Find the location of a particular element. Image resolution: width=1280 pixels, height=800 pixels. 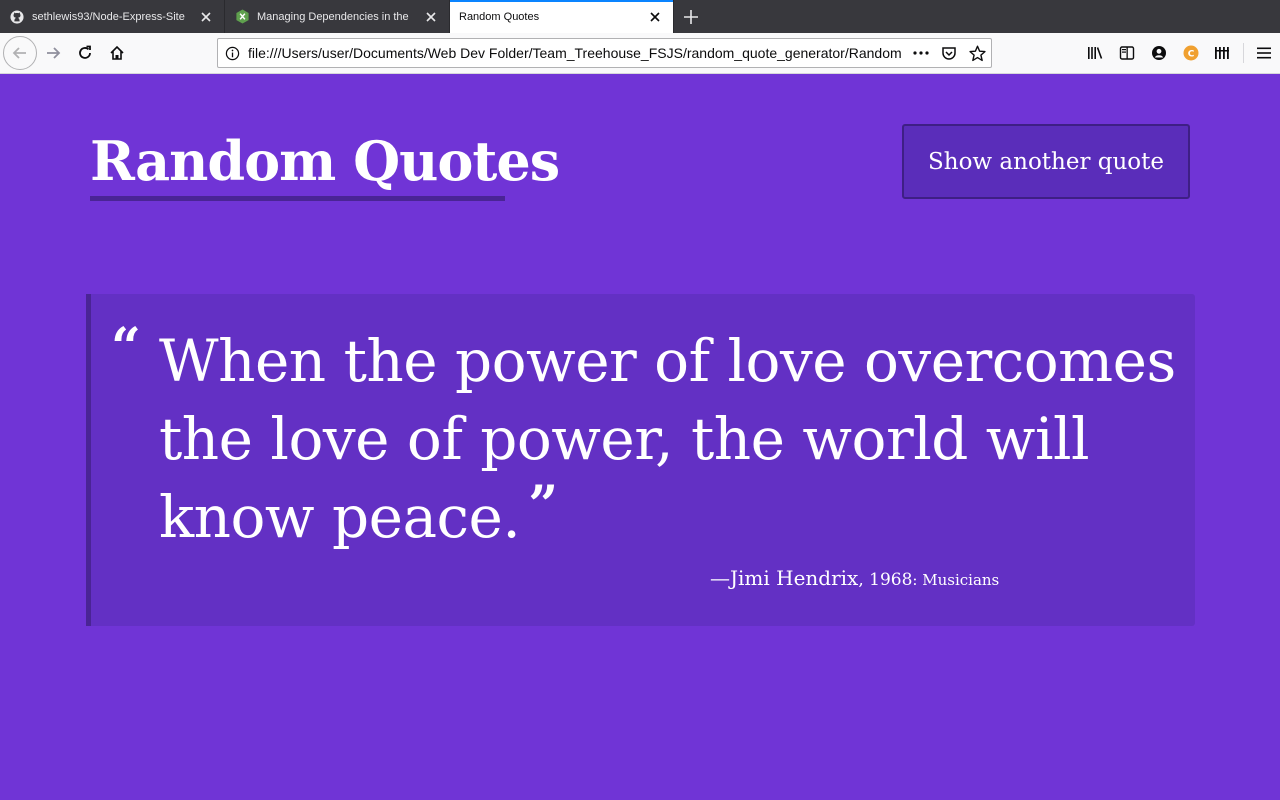

home-button is located at coordinates (117, 53).